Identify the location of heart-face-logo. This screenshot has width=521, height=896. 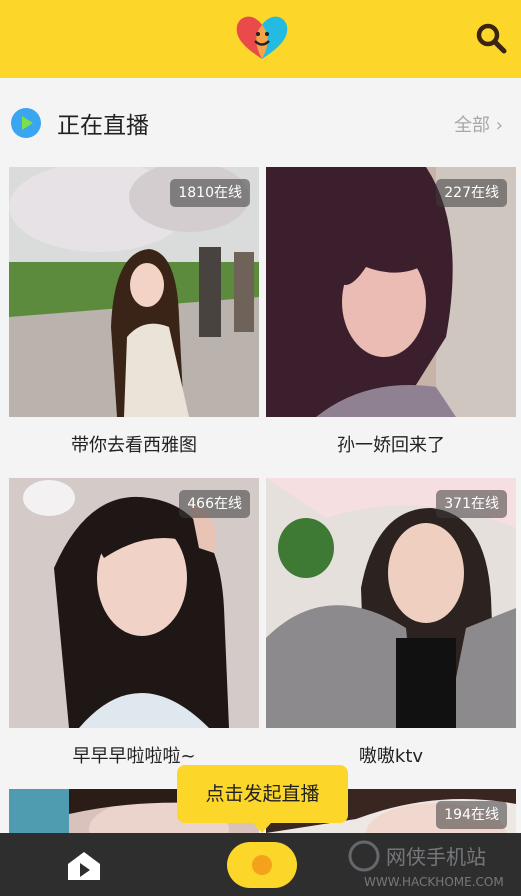
(262, 37).